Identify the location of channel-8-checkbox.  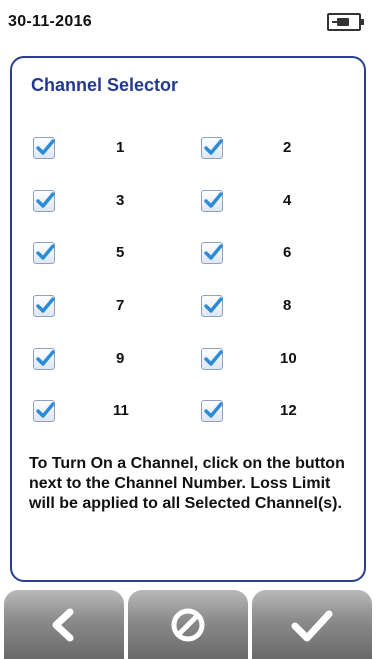
(212, 306).